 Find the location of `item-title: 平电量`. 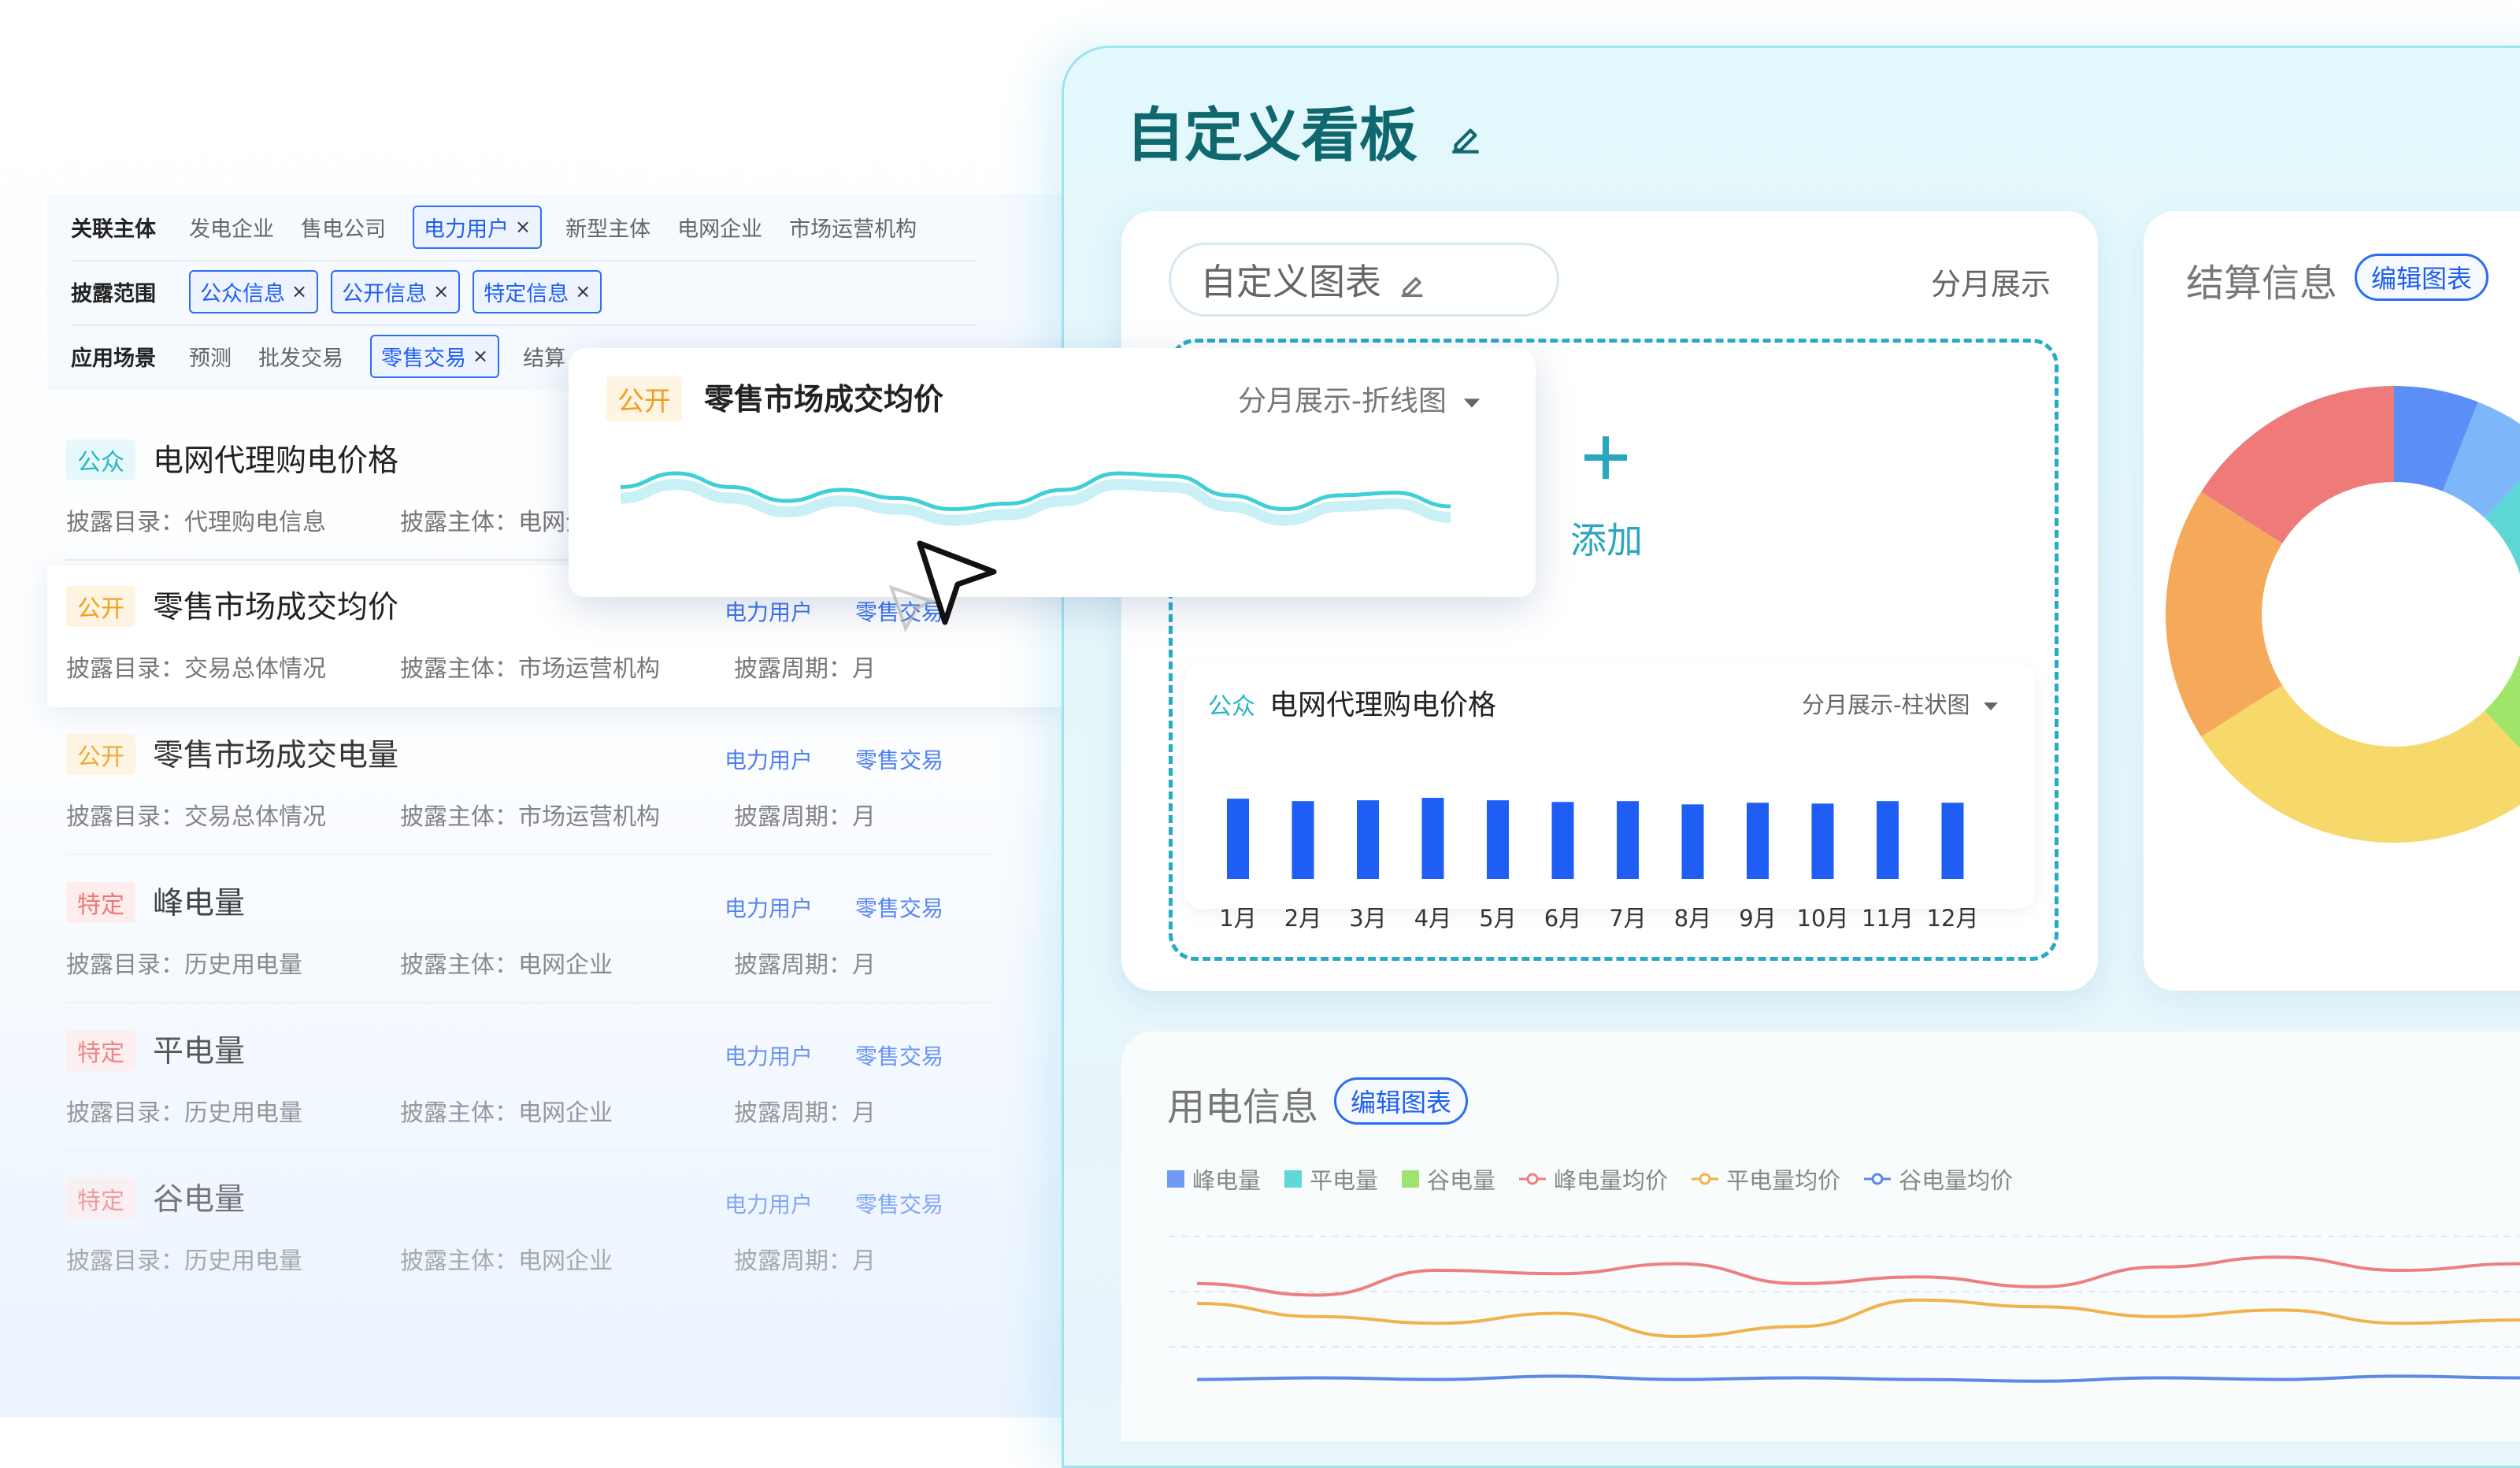

item-title: 平电量 is located at coordinates (199, 1052).